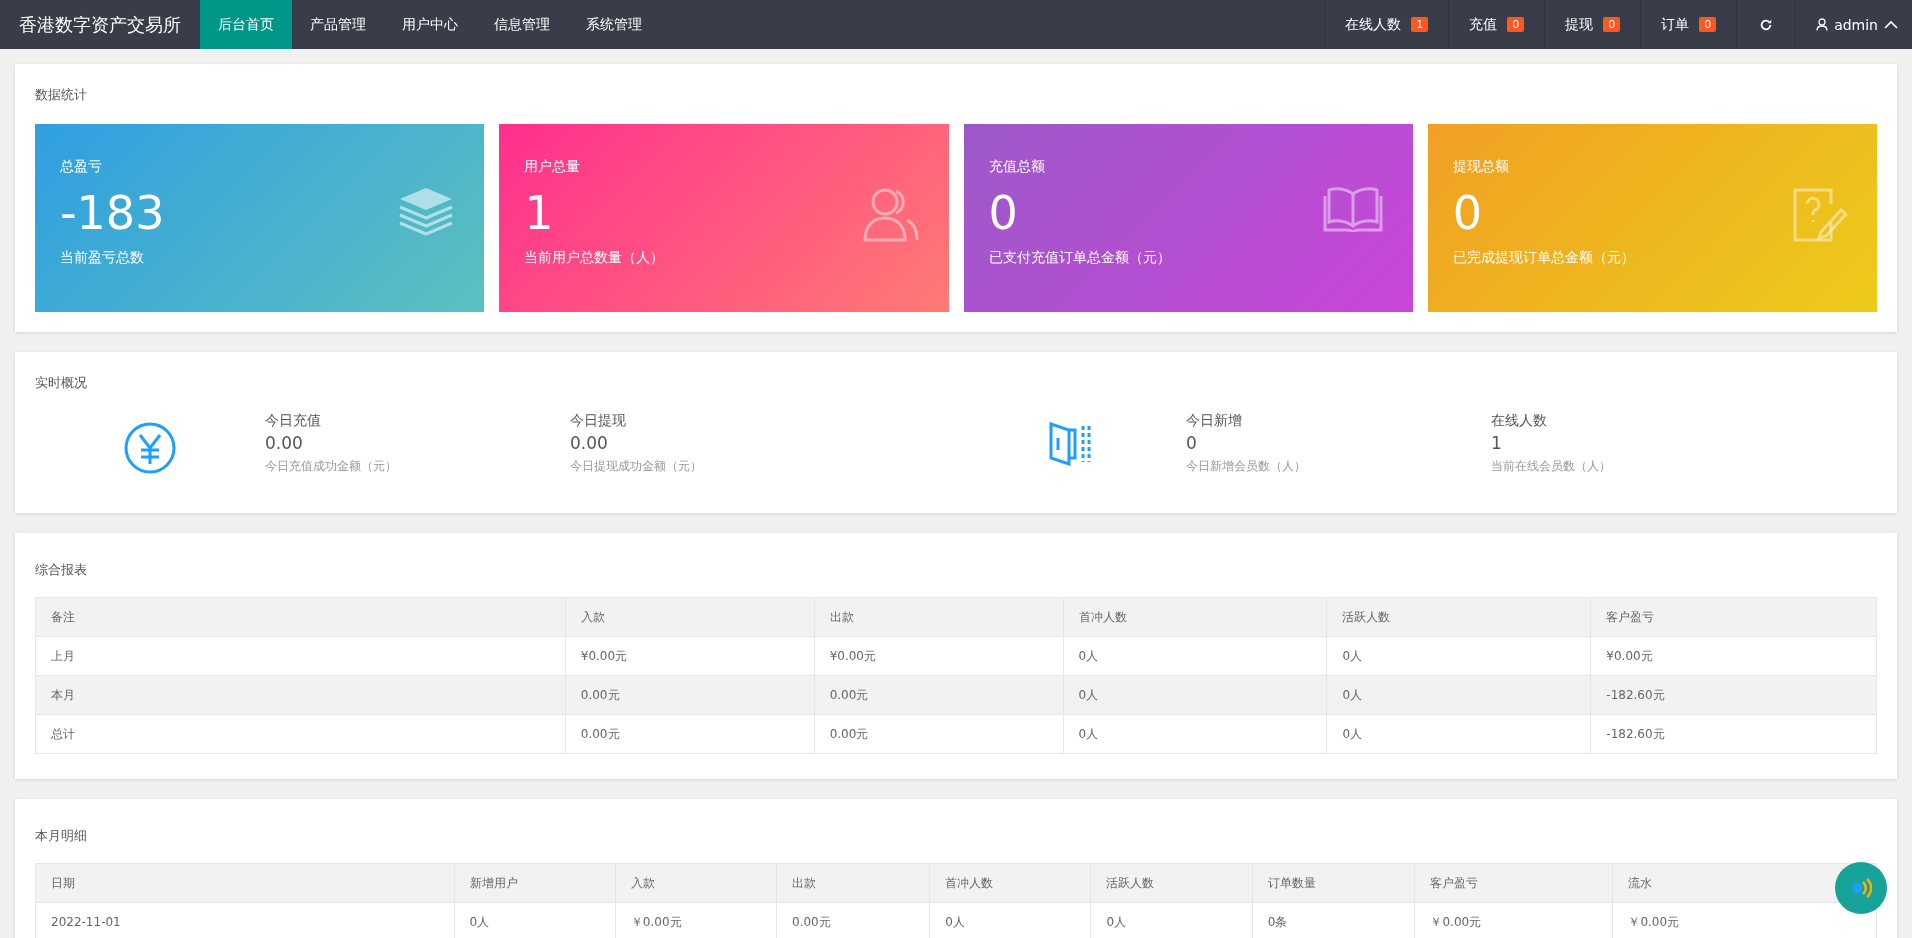 Image resolution: width=1912 pixels, height=938 pixels. Describe the element at coordinates (1214, 421) in the screenshot. I see `metric-label: 今日新增` at that location.